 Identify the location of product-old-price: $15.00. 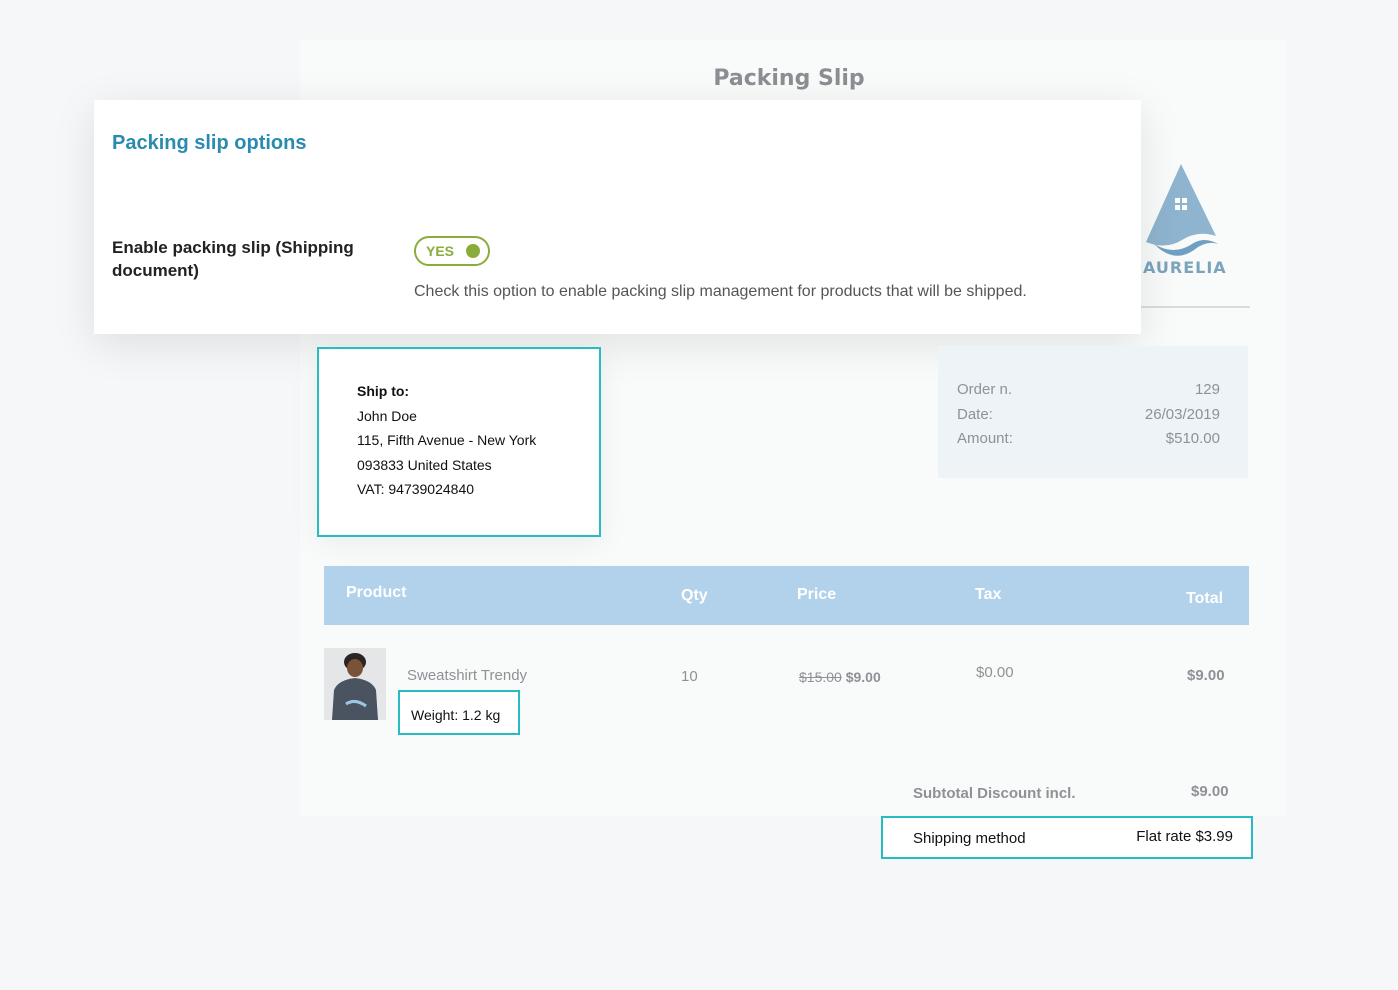
(820, 677).